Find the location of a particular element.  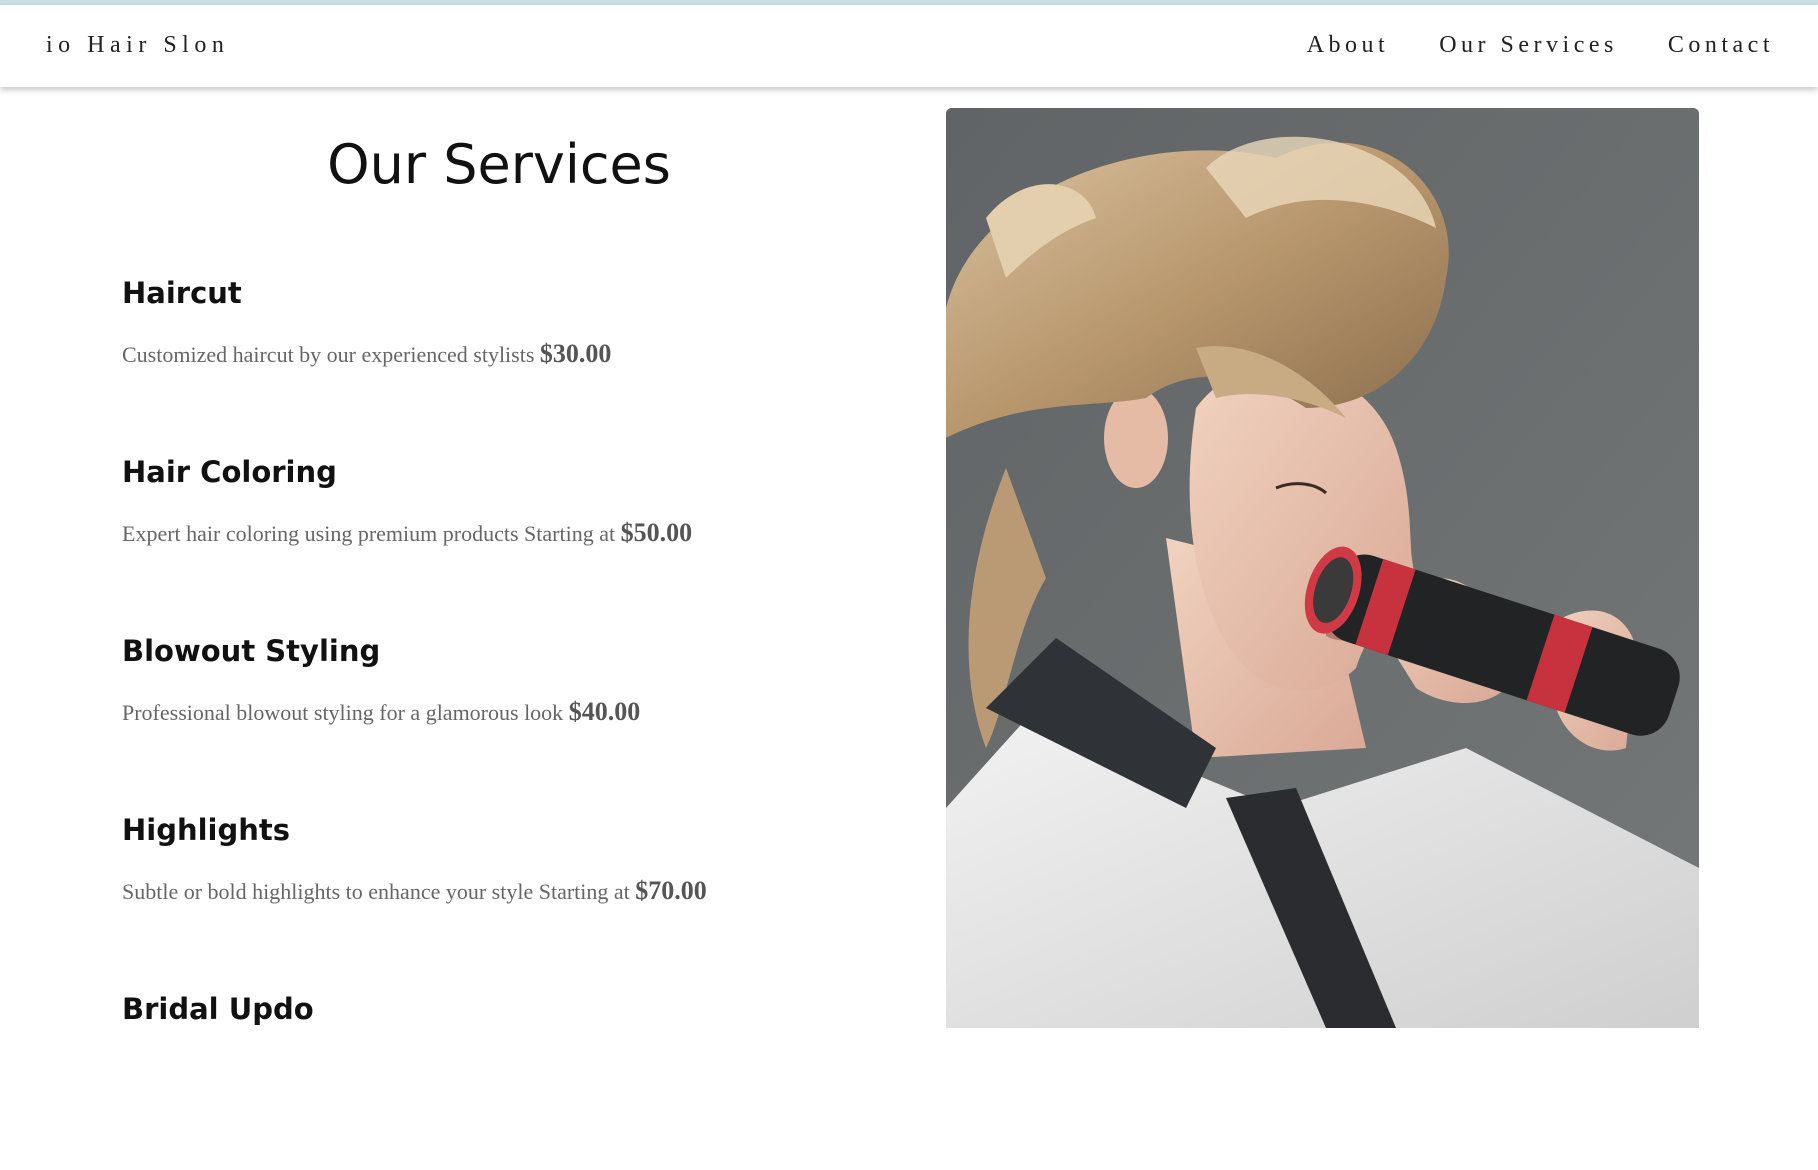

page-title: Our Services is located at coordinates (499, 164).